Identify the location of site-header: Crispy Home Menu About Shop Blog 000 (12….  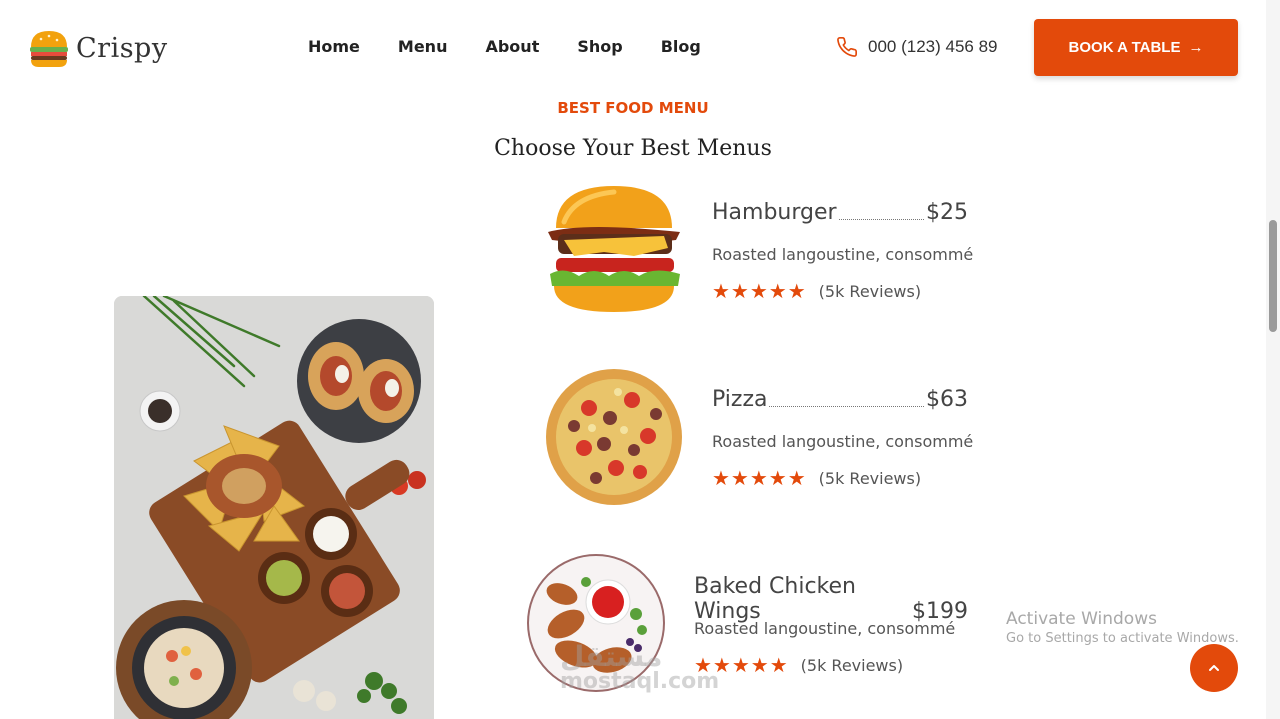
(640, 48).